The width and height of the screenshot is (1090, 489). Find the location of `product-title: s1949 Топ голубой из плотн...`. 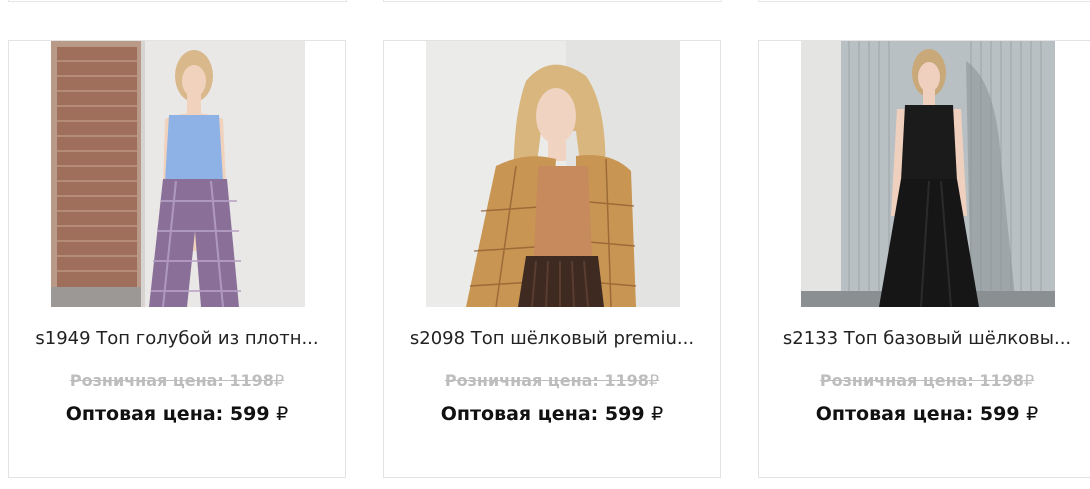

product-title: s1949 Топ голубой из плотн... is located at coordinates (177, 338).